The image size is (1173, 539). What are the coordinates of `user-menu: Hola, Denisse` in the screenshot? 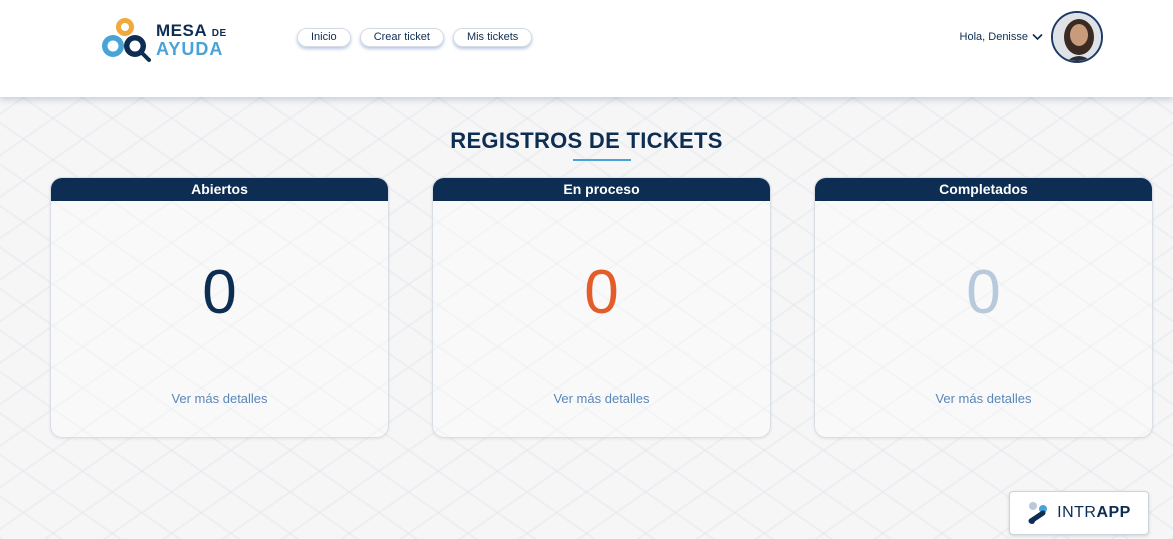 It's located at (1031, 37).